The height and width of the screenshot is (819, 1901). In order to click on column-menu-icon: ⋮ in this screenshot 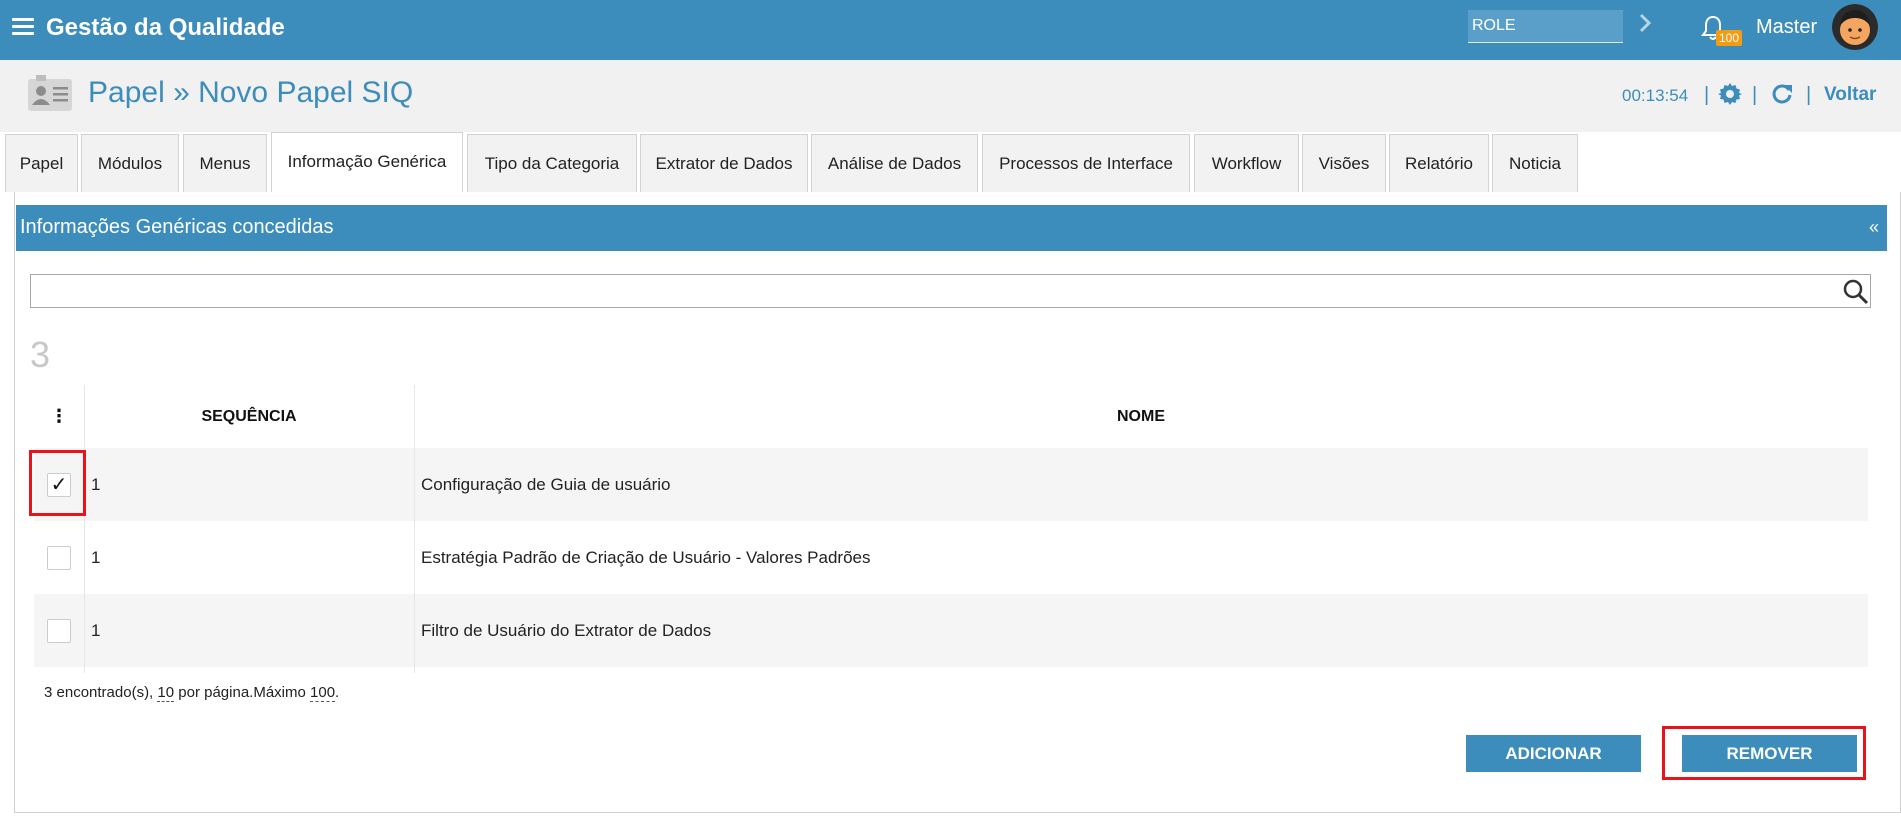, I will do `click(59, 416)`.